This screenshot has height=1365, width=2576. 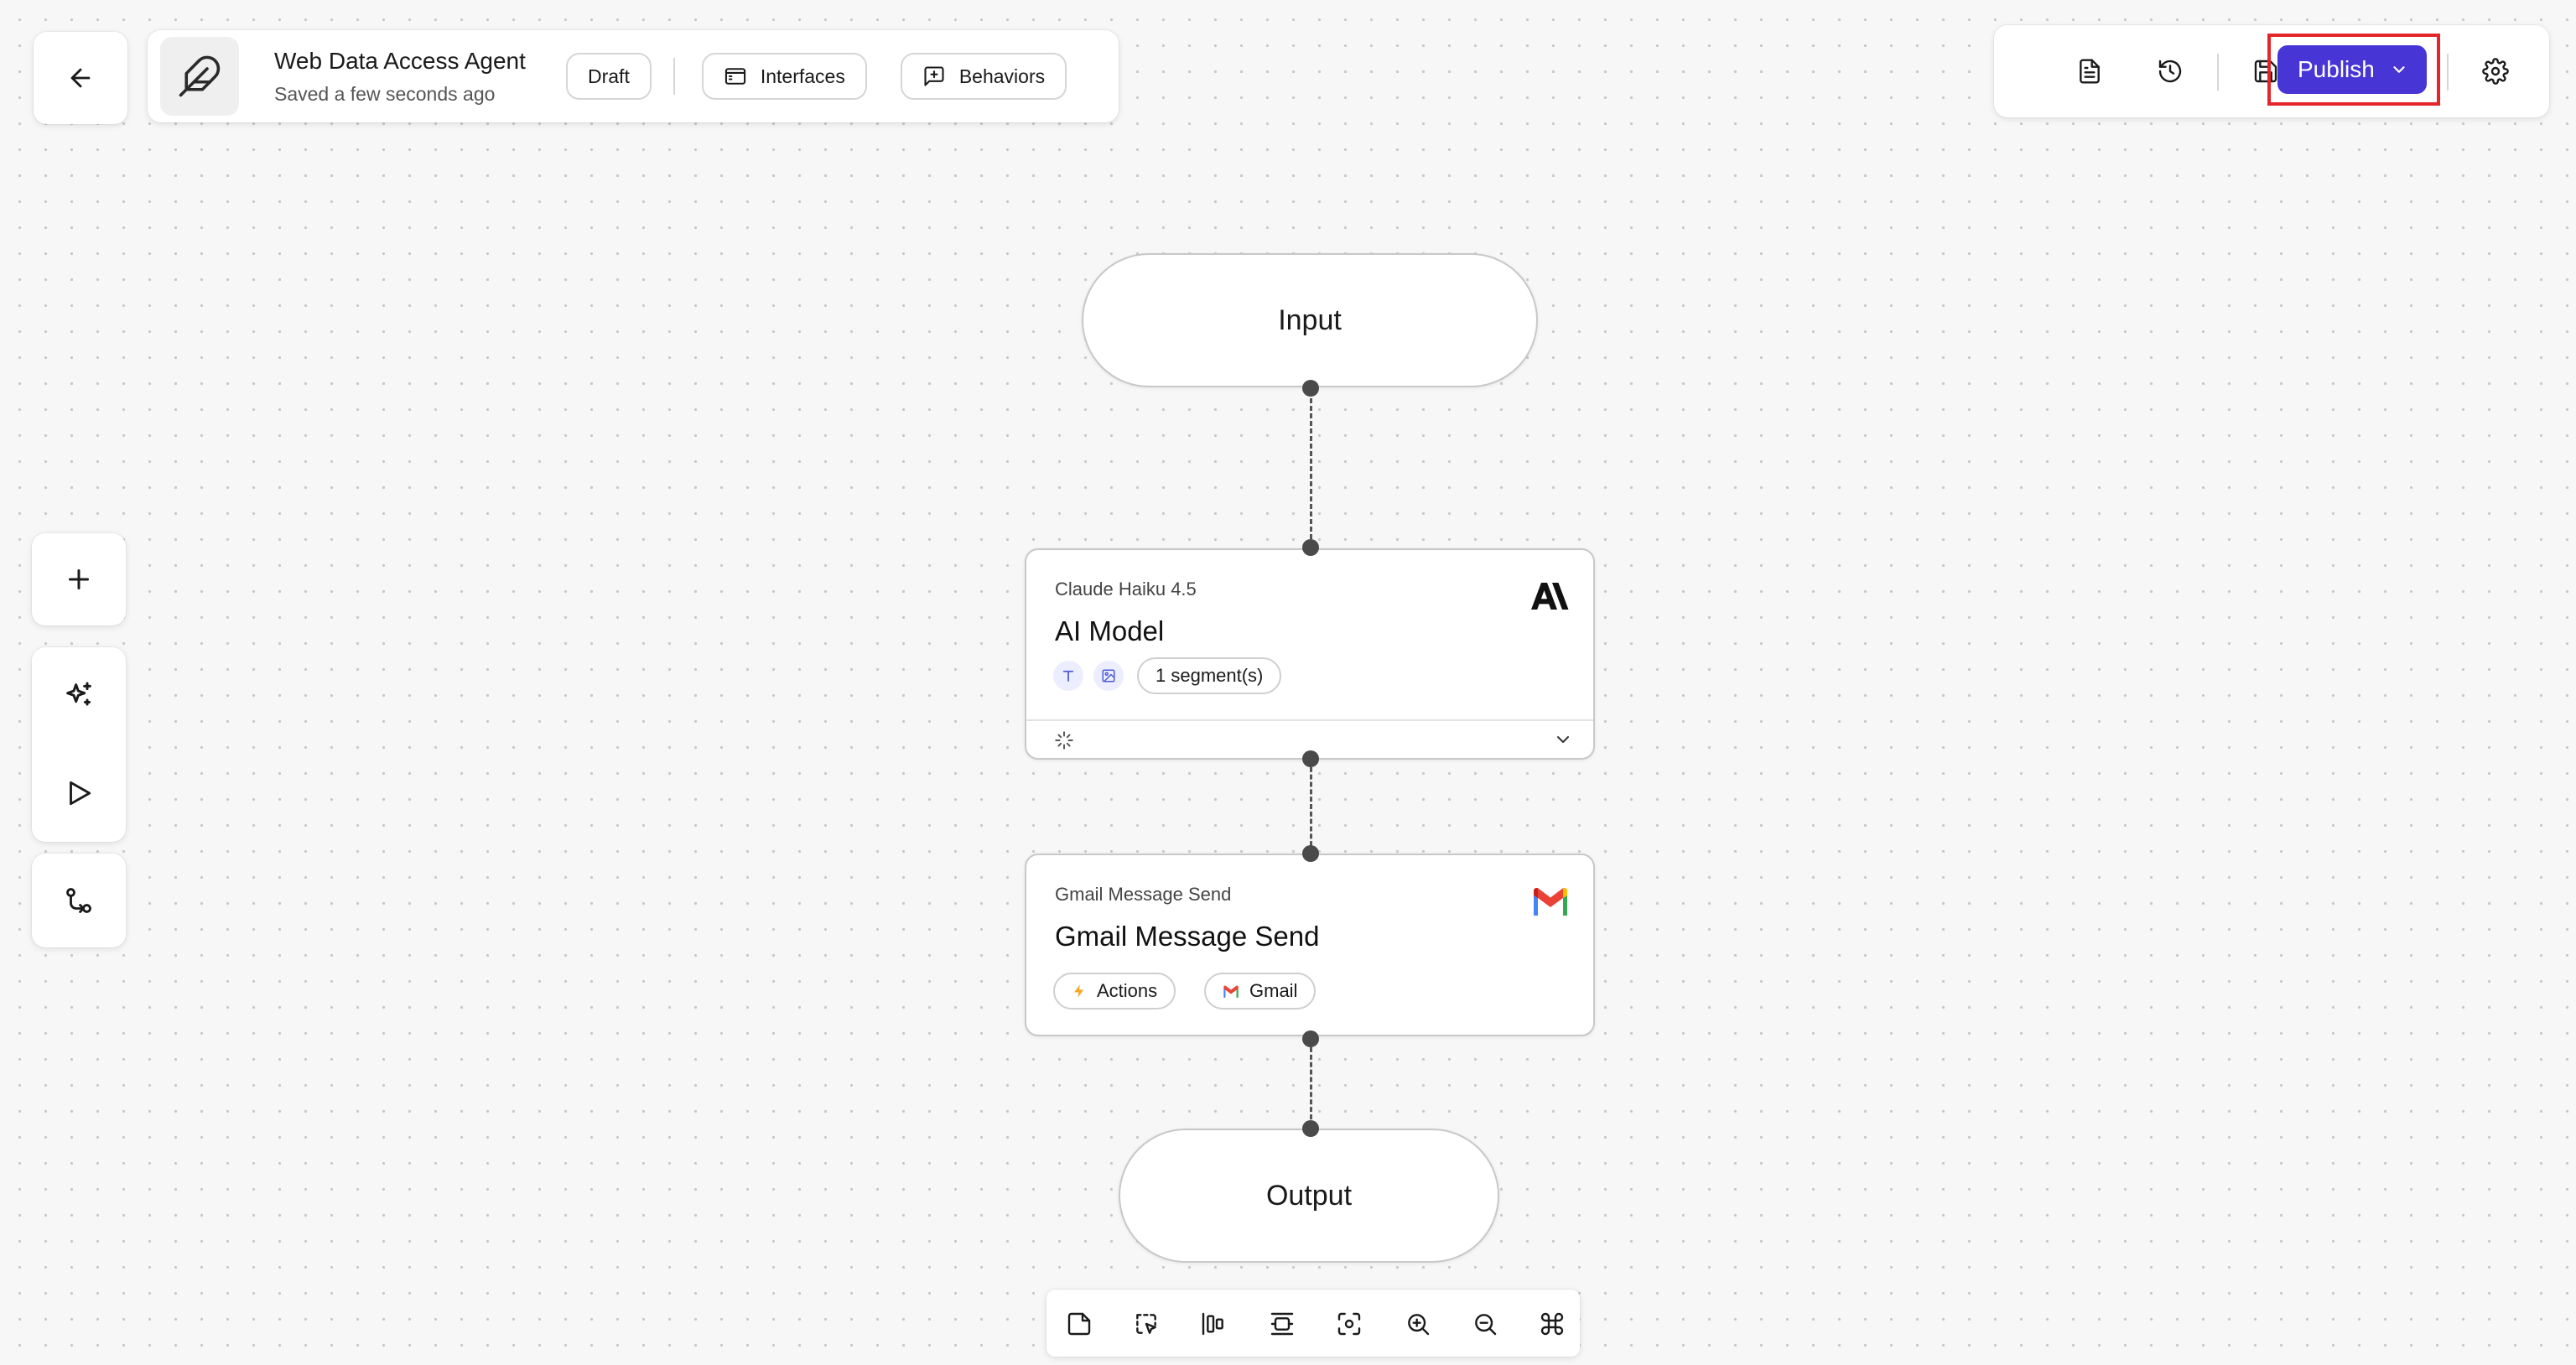 I want to click on fit-view-icon, so click(x=1349, y=1324).